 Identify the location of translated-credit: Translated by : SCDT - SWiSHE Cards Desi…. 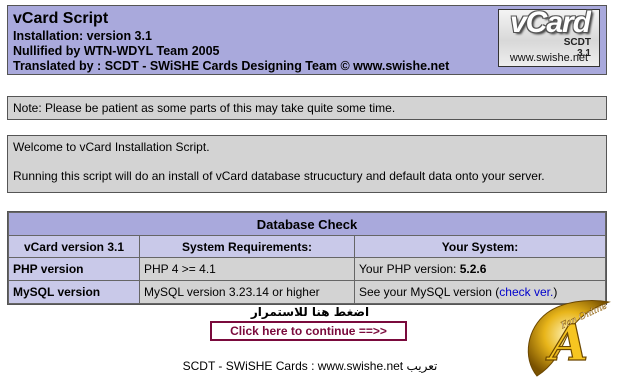
(231, 66).